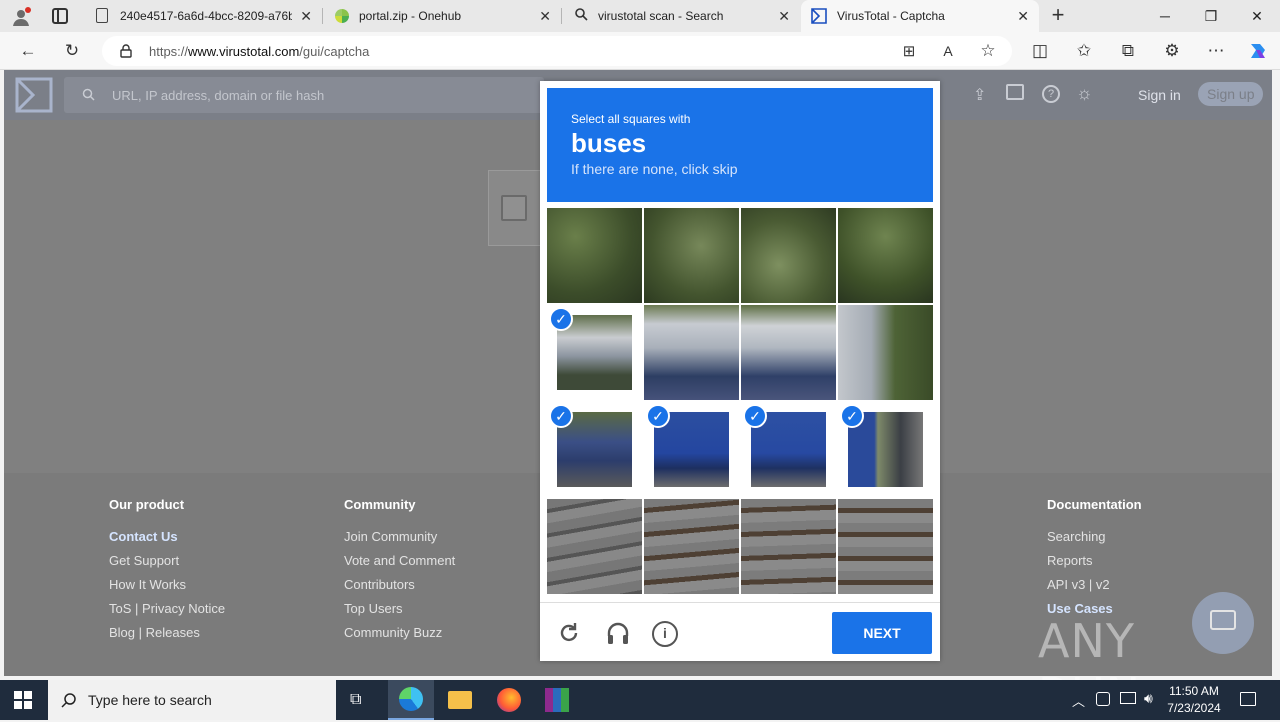  What do you see at coordinates (1194, 691) in the screenshot?
I see `clock-time: 11:50 AM` at bounding box center [1194, 691].